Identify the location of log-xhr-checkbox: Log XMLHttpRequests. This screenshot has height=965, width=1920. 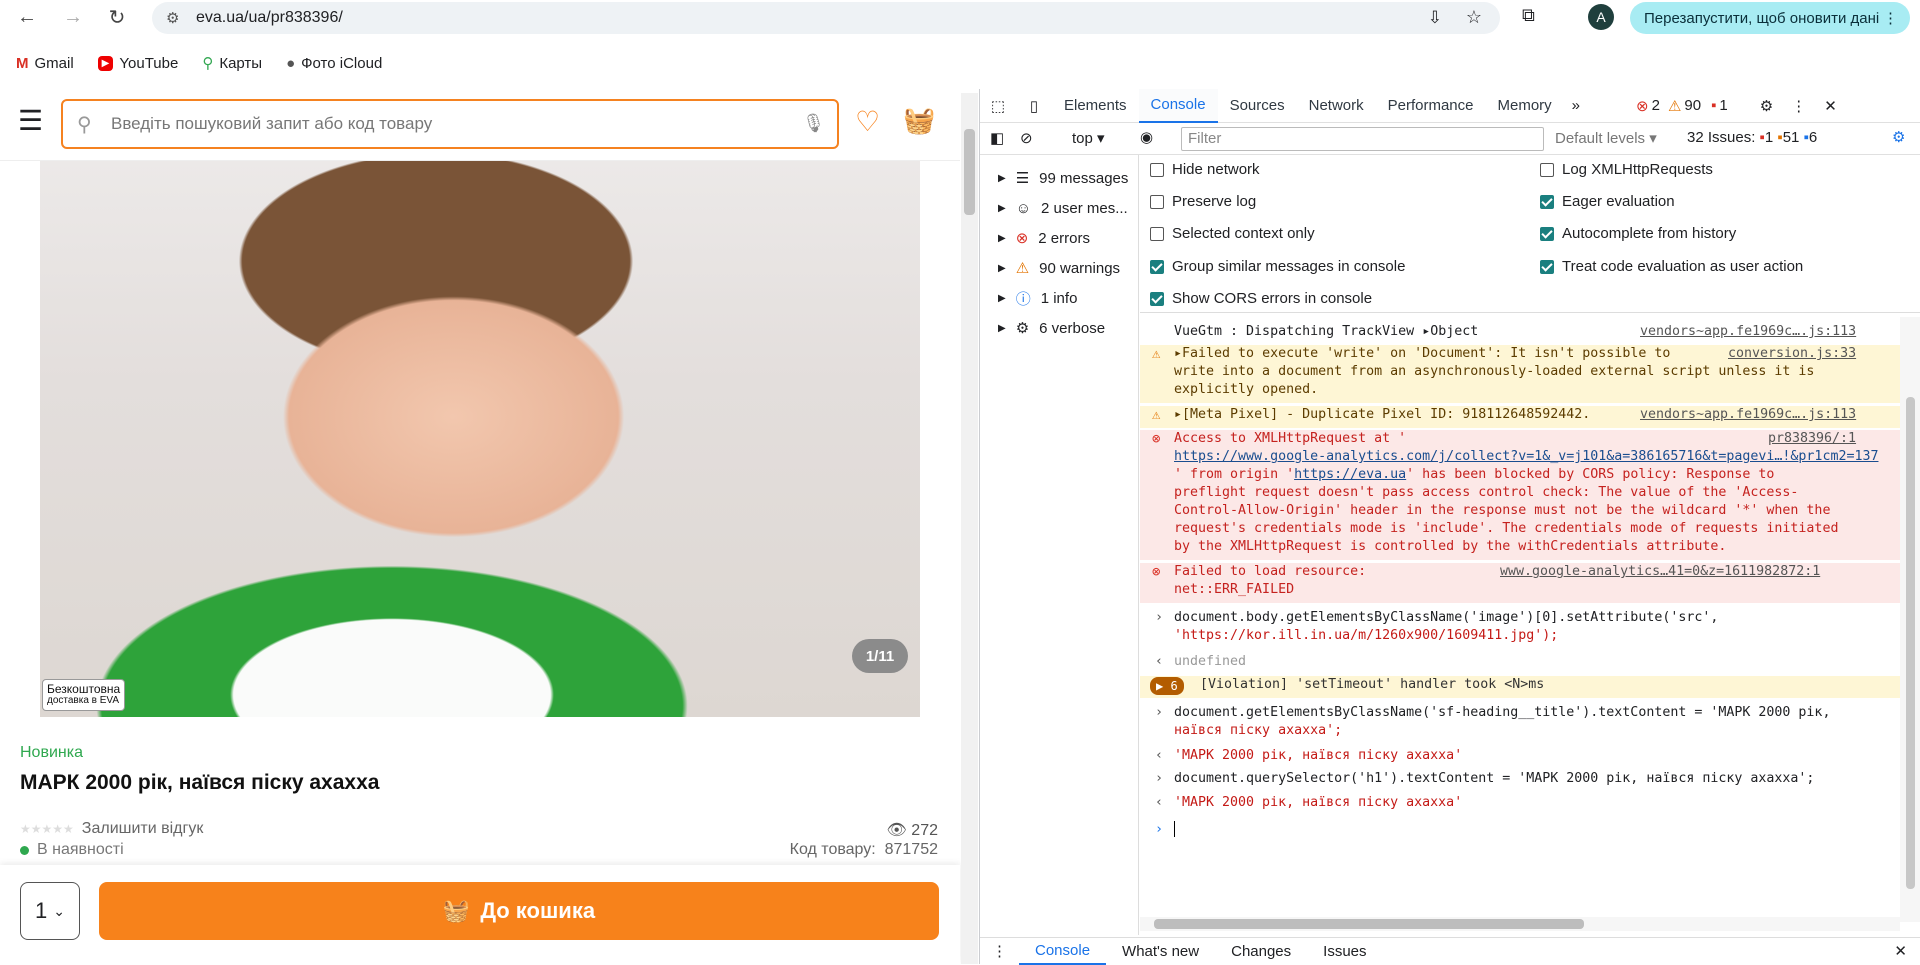
(1626, 169).